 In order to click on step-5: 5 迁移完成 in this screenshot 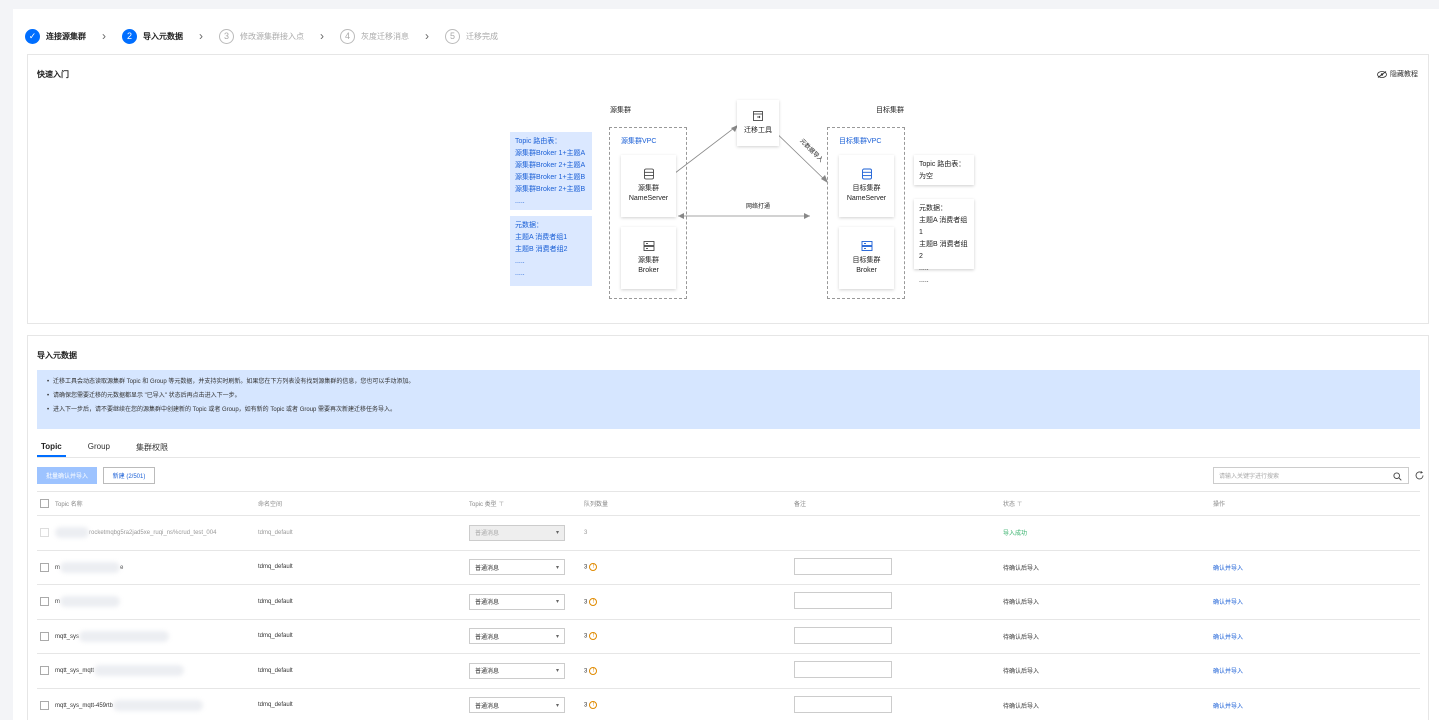, I will do `click(471, 36)`.